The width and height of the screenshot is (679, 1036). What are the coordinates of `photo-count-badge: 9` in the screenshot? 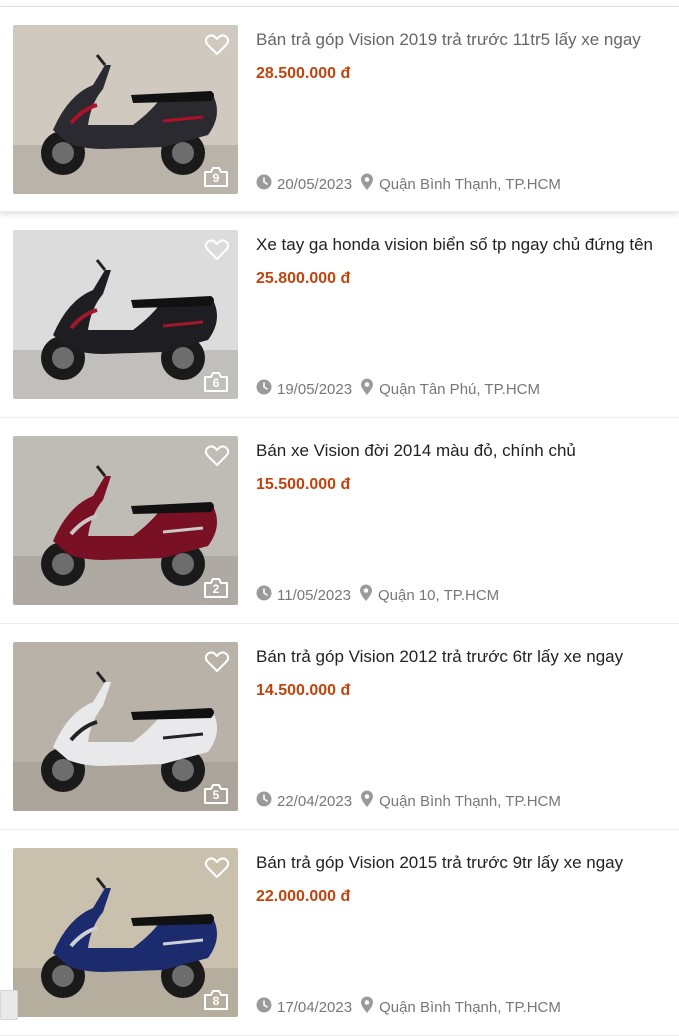 It's located at (216, 177).